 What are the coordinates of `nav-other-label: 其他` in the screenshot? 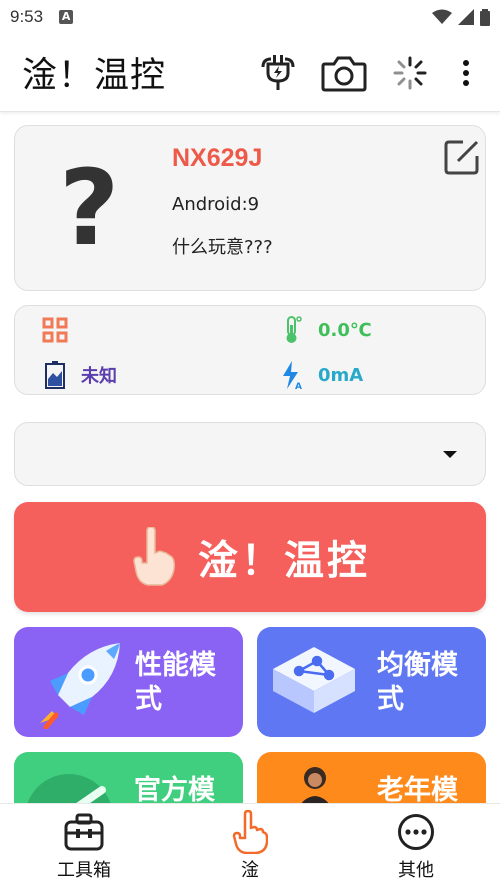 It's located at (416, 870).